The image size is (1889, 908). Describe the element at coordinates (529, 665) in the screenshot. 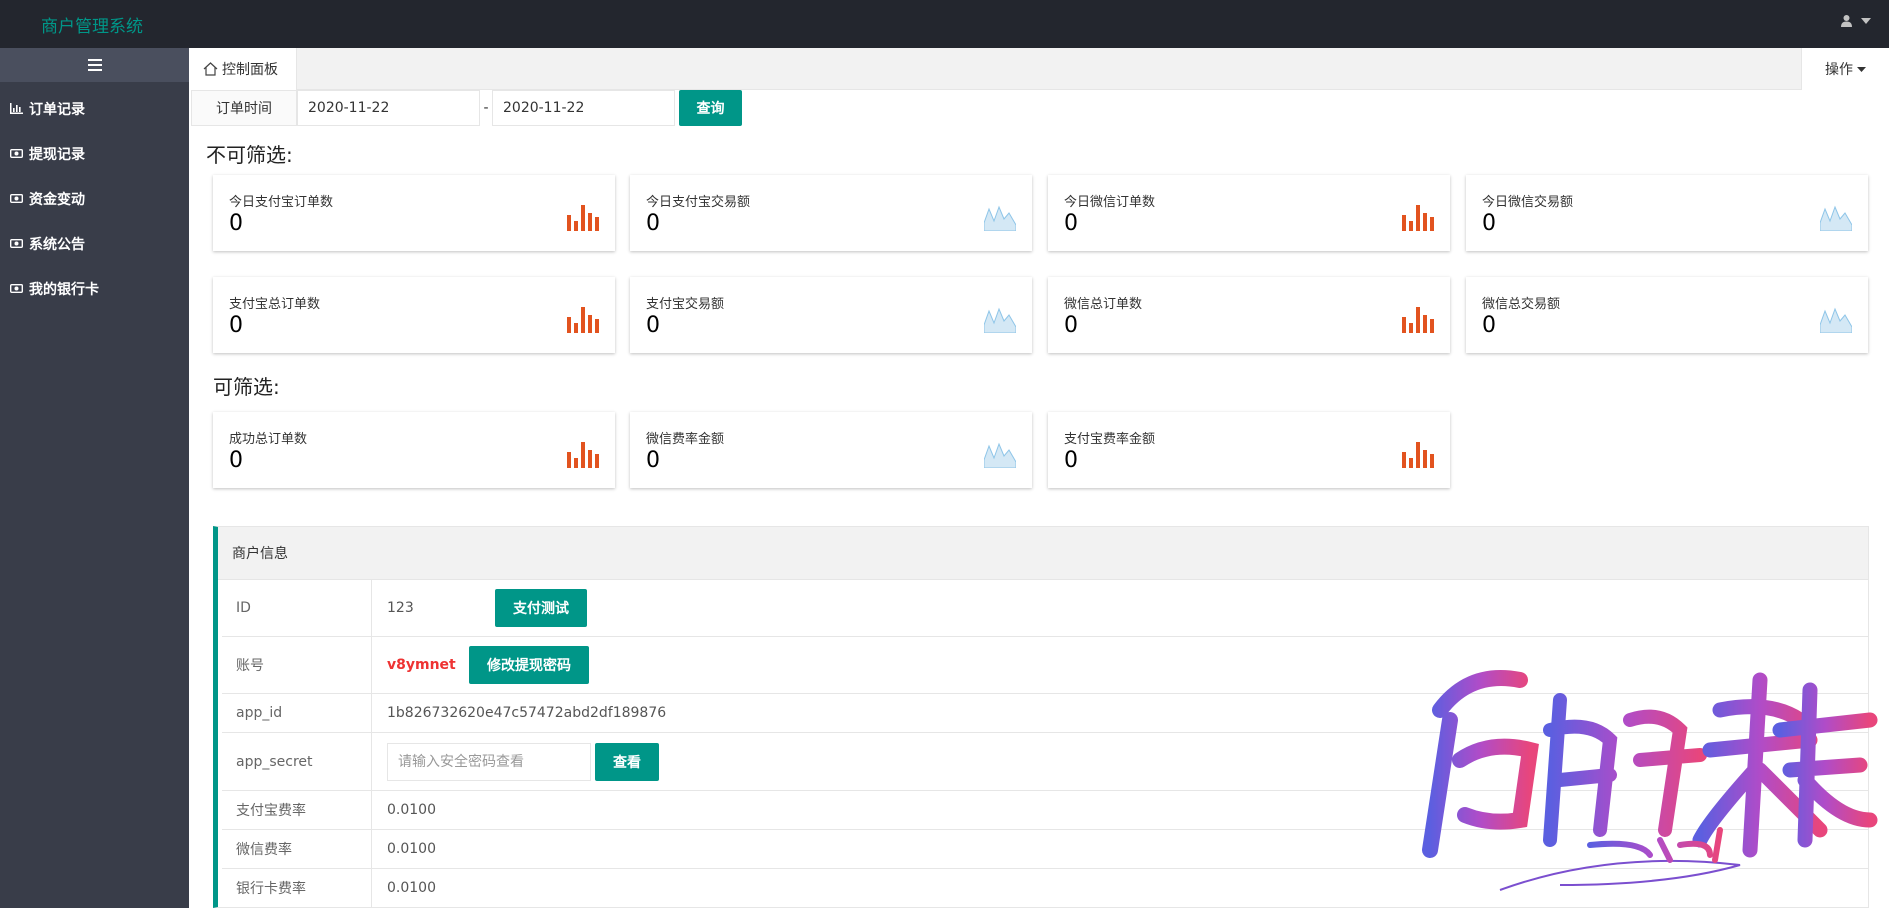

I see `change-withdraw-password-button: 修改提现密码` at that location.